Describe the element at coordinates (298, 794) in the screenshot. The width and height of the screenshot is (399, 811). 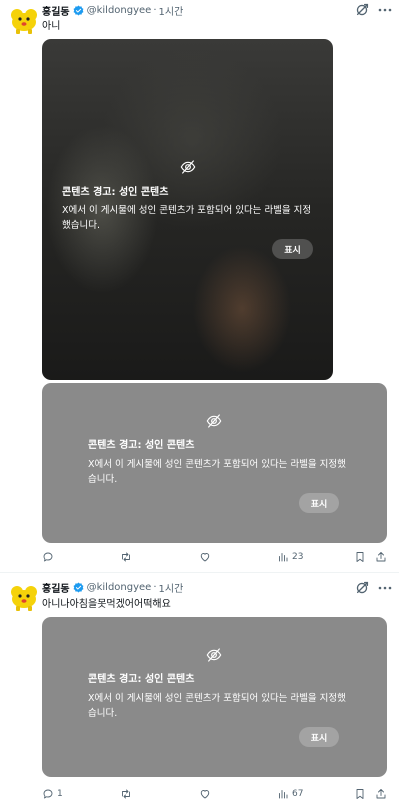
I see `view-count: 67` at that location.